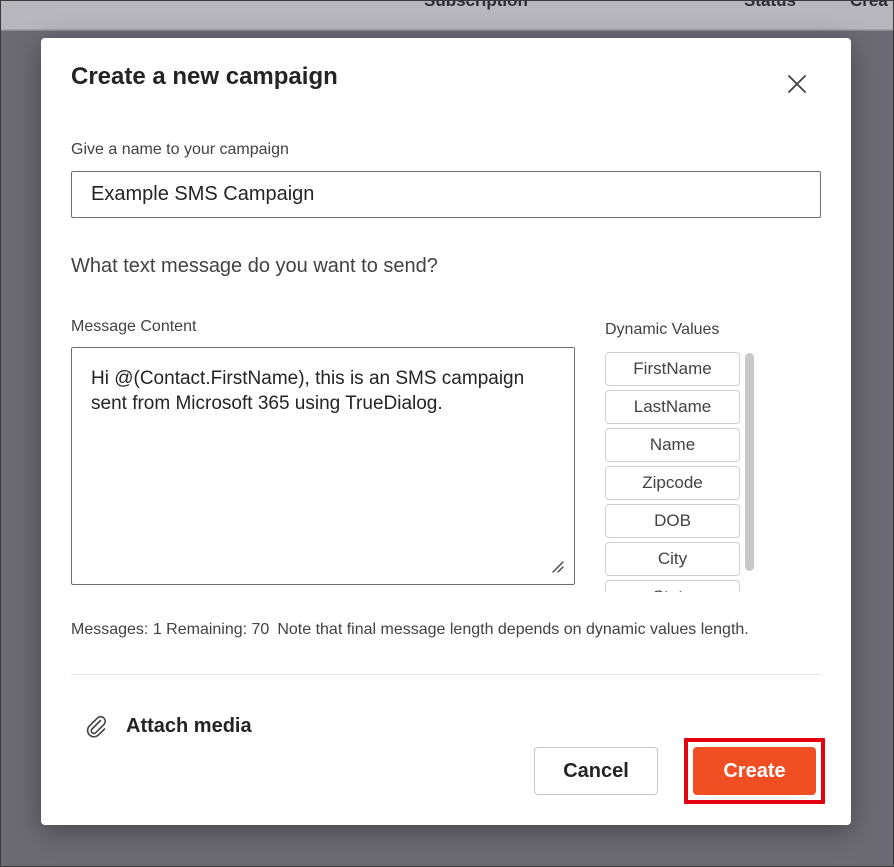 This screenshot has height=867, width=894. I want to click on close-button, so click(797, 84).